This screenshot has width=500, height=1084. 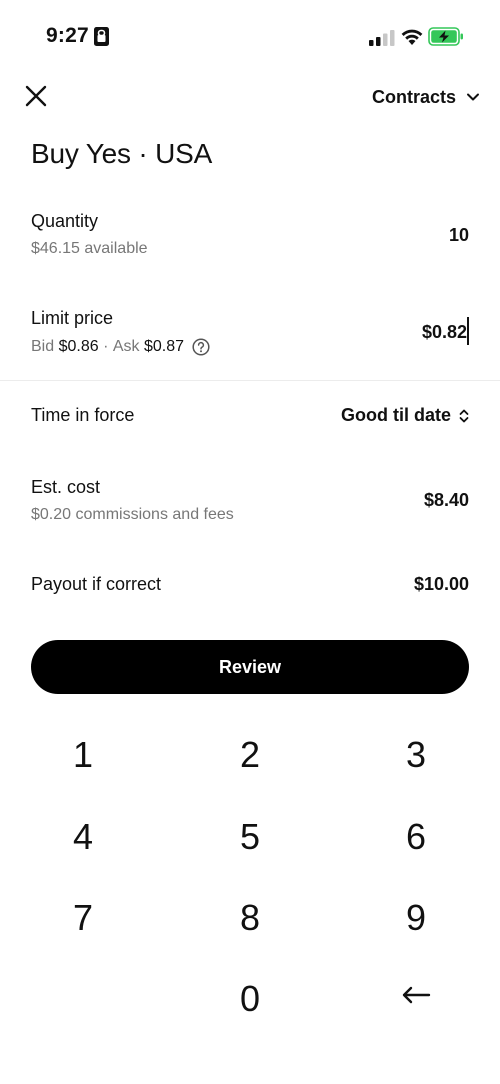 I want to click on close-icon, so click(x=36, y=96).